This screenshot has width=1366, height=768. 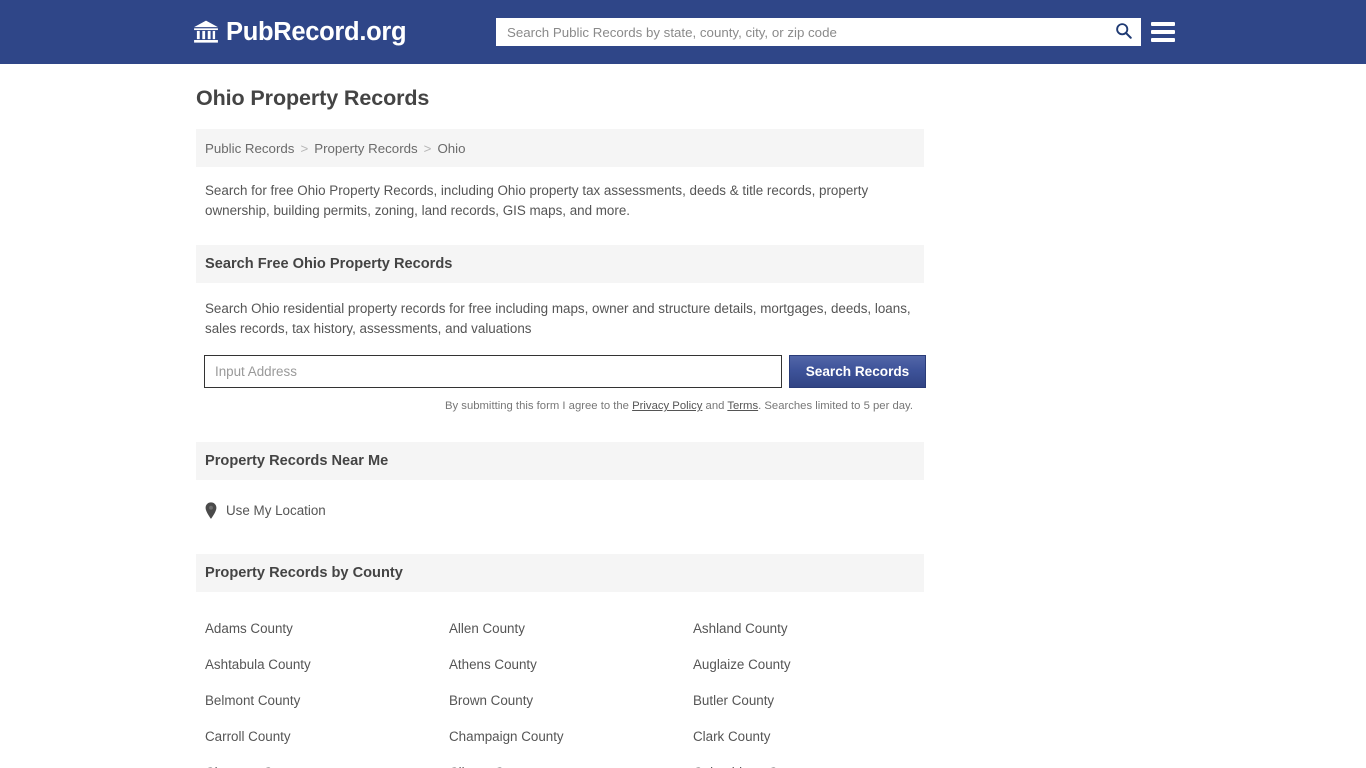 I want to click on property-search-form: Search Records, so click(x=565, y=371).